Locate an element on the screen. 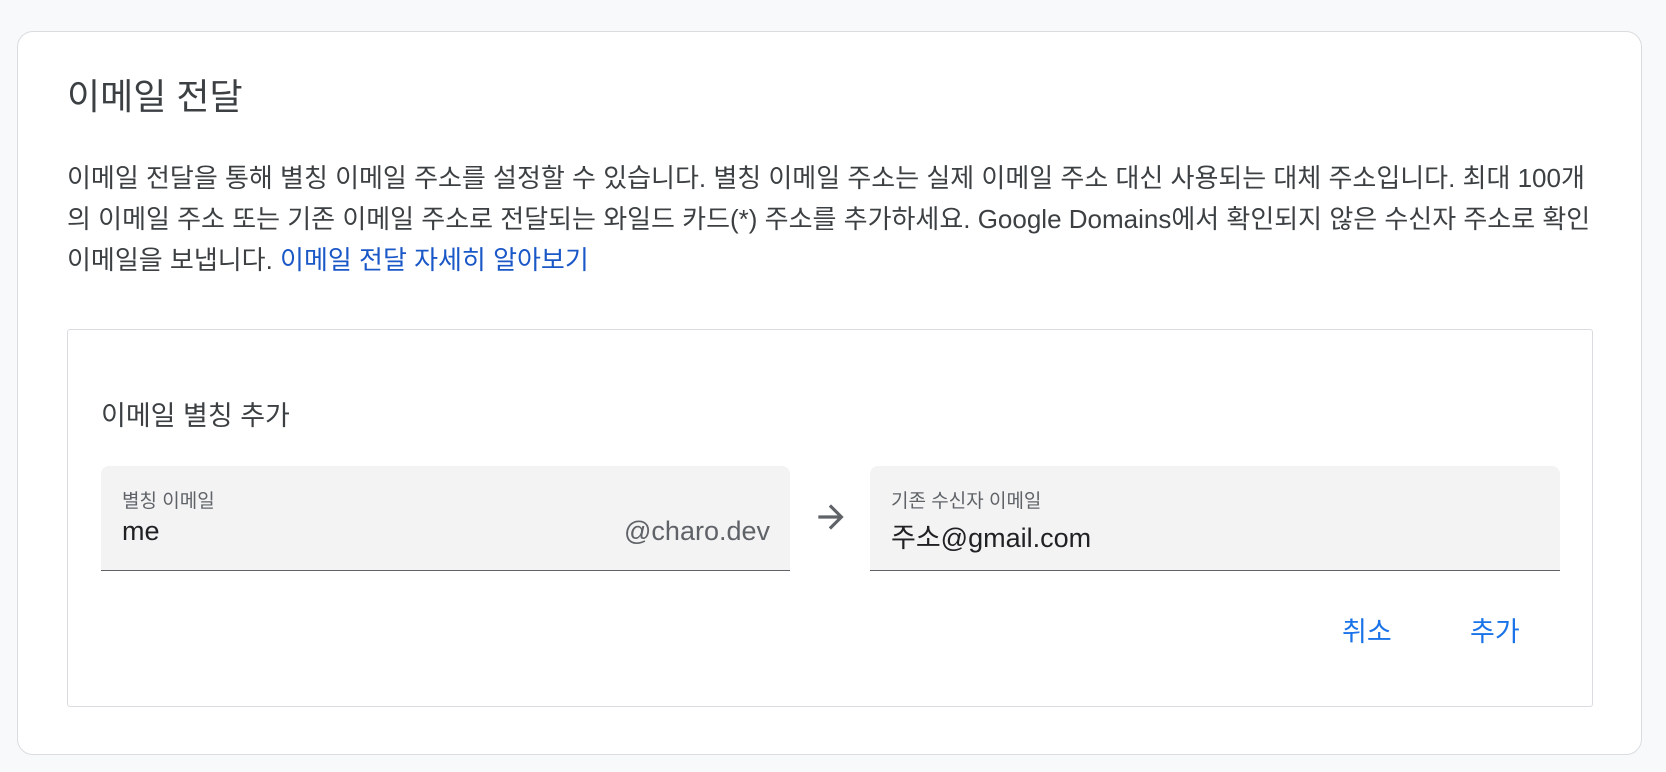 The image size is (1666, 772). destination-email-label: 기존 수신자 이메일 is located at coordinates (966, 501).